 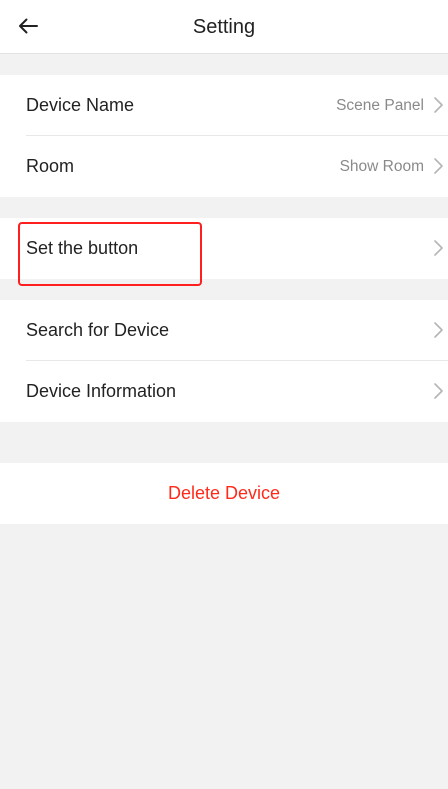 What do you see at coordinates (98, 330) in the screenshot?
I see `search-for-device-label: Search for Device` at bounding box center [98, 330].